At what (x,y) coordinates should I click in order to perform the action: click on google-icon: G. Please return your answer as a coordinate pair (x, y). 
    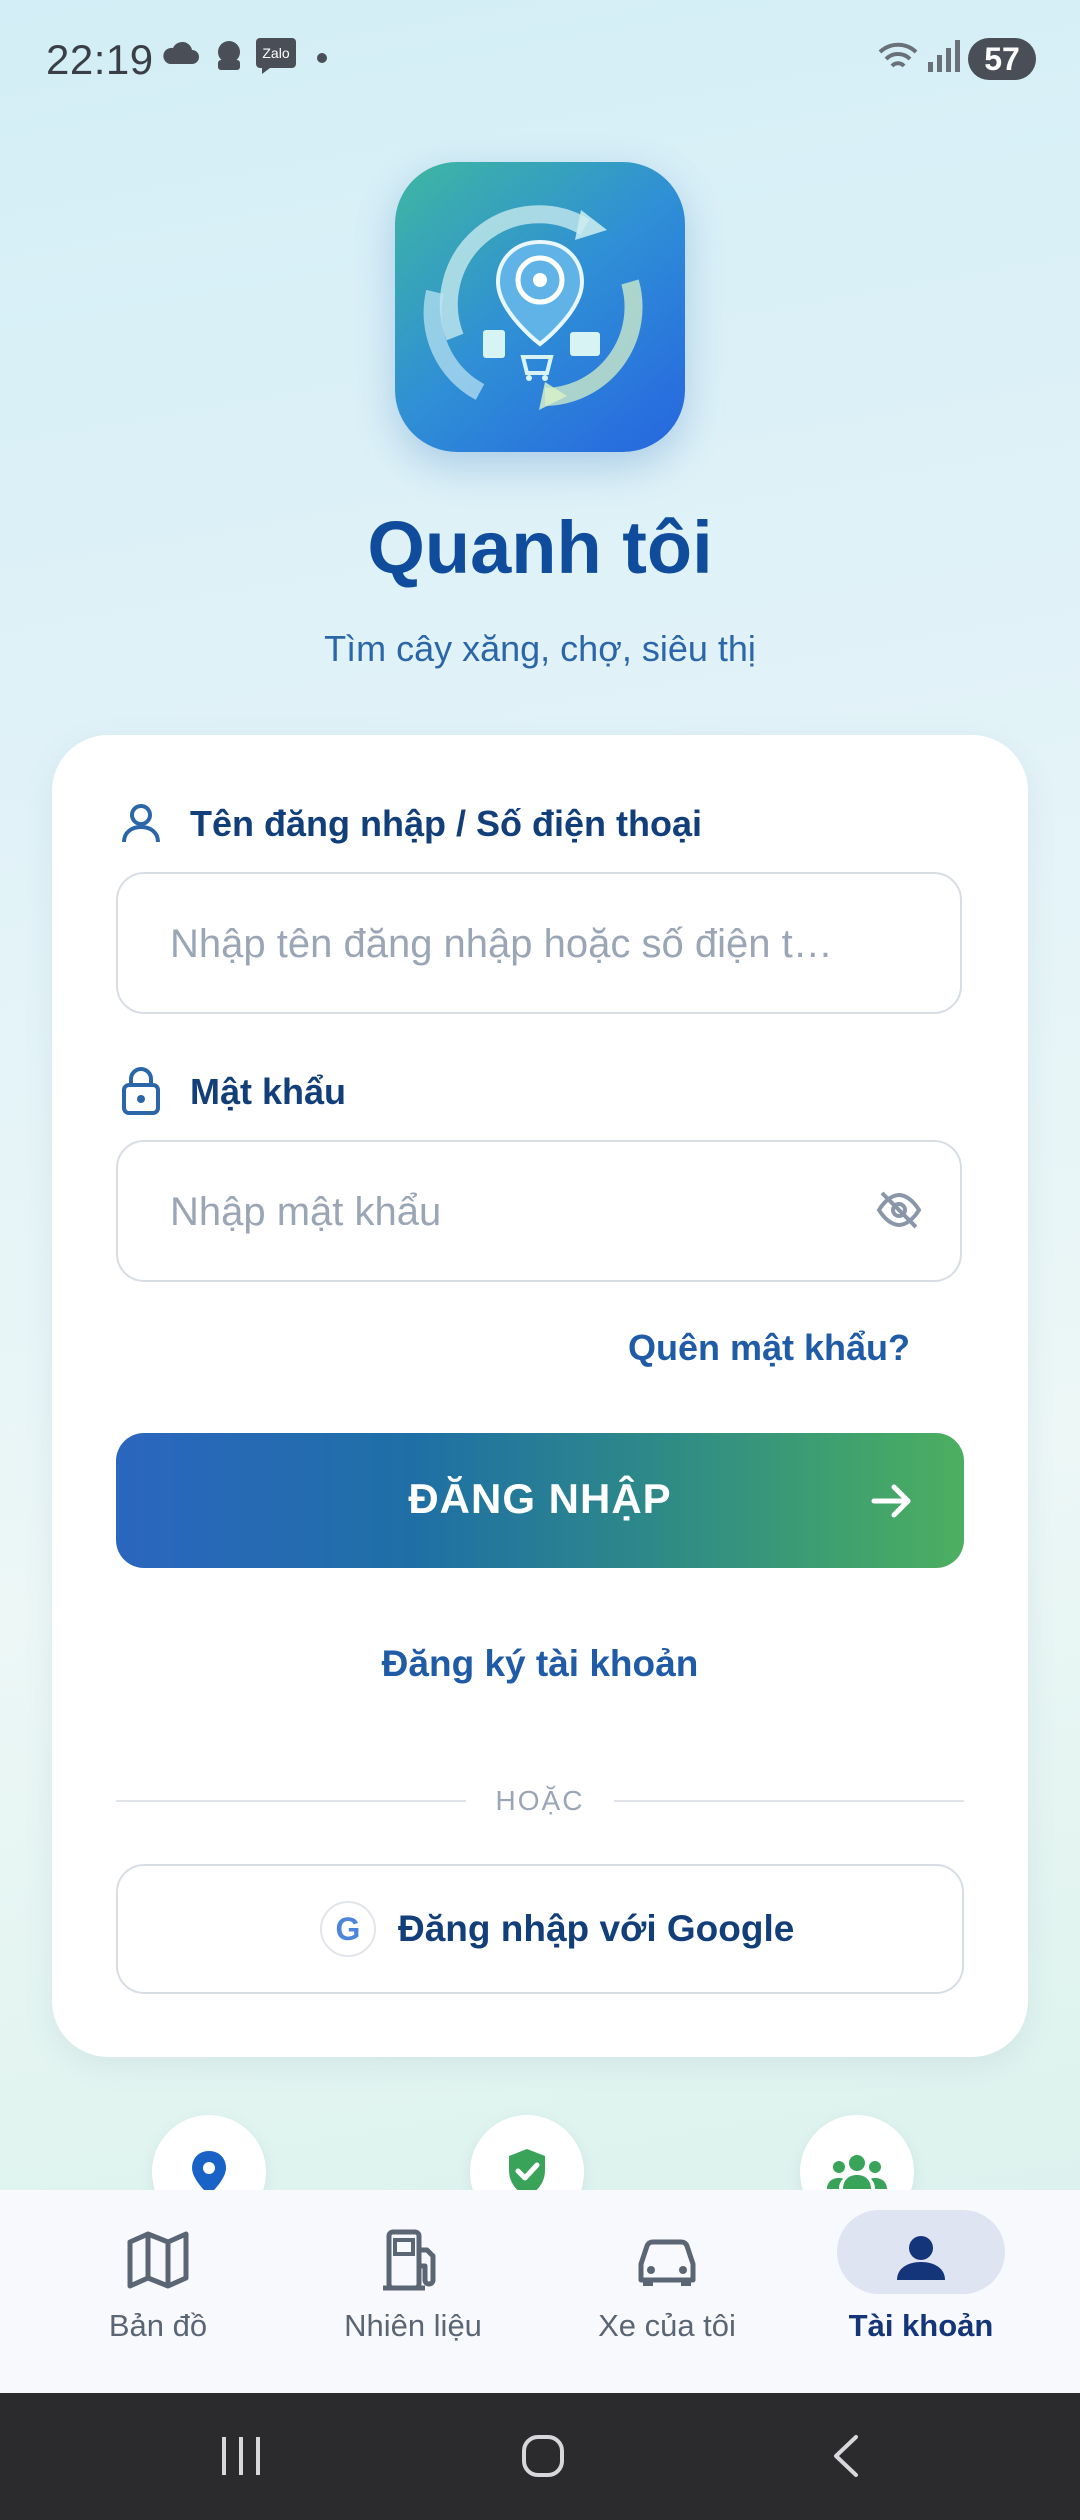
    Looking at the image, I should click on (348, 1929).